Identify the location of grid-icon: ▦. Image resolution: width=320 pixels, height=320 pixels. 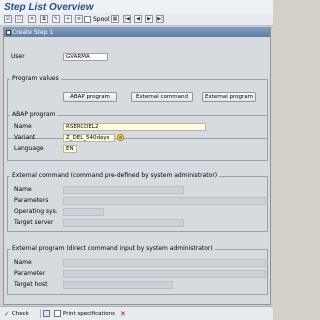
(115, 19).